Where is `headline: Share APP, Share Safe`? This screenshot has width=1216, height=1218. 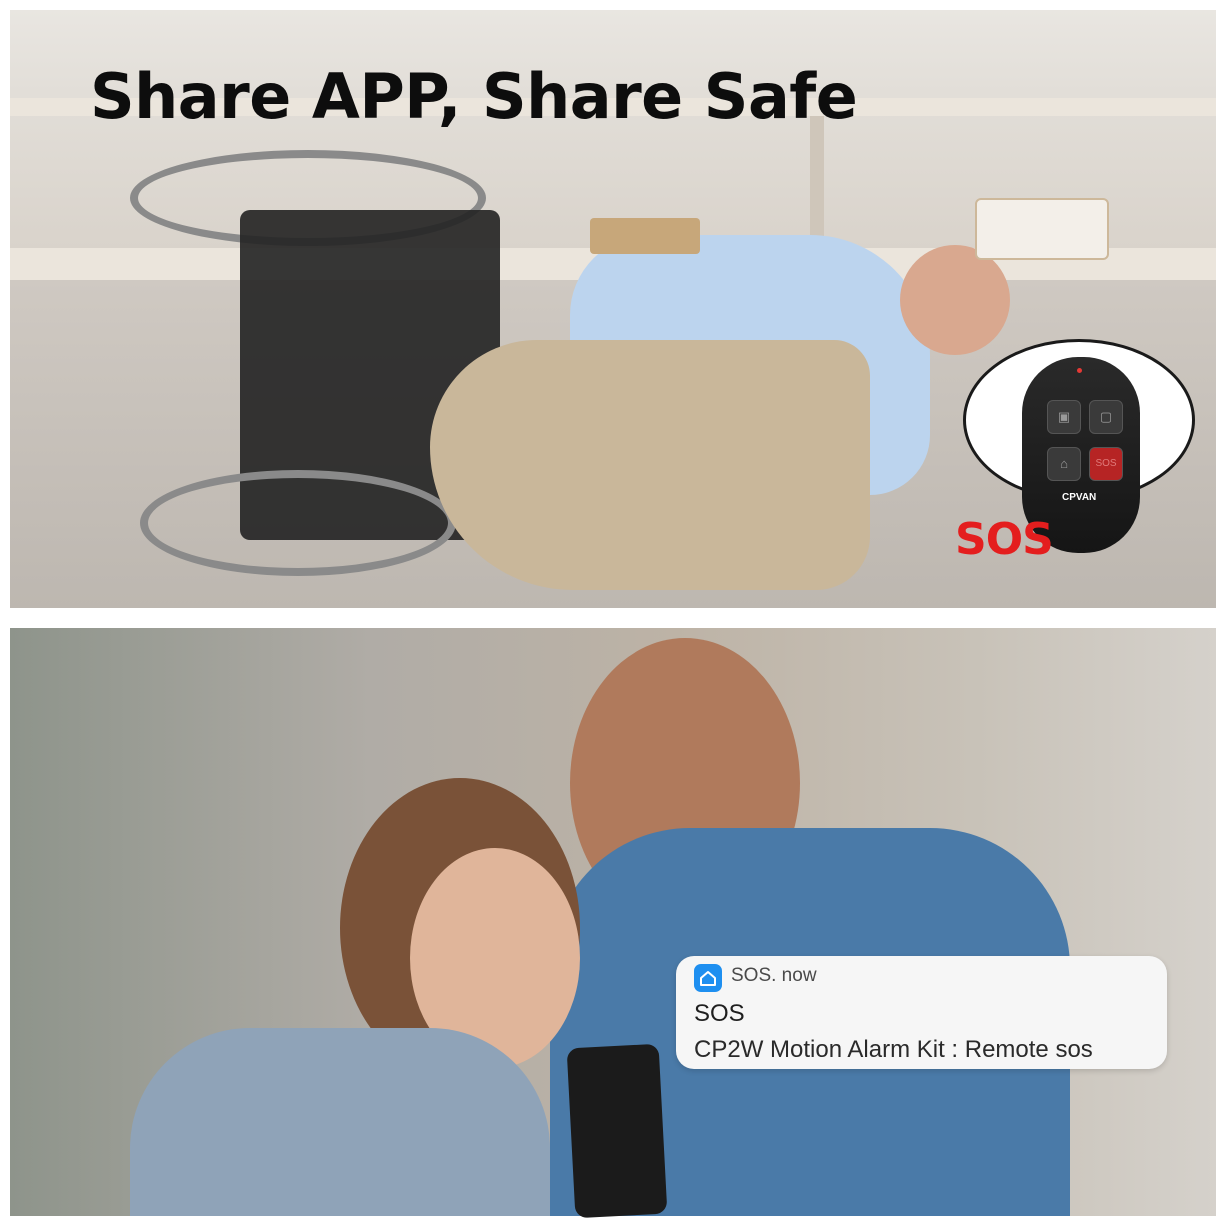 headline: Share APP, Share Safe is located at coordinates (474, 96).